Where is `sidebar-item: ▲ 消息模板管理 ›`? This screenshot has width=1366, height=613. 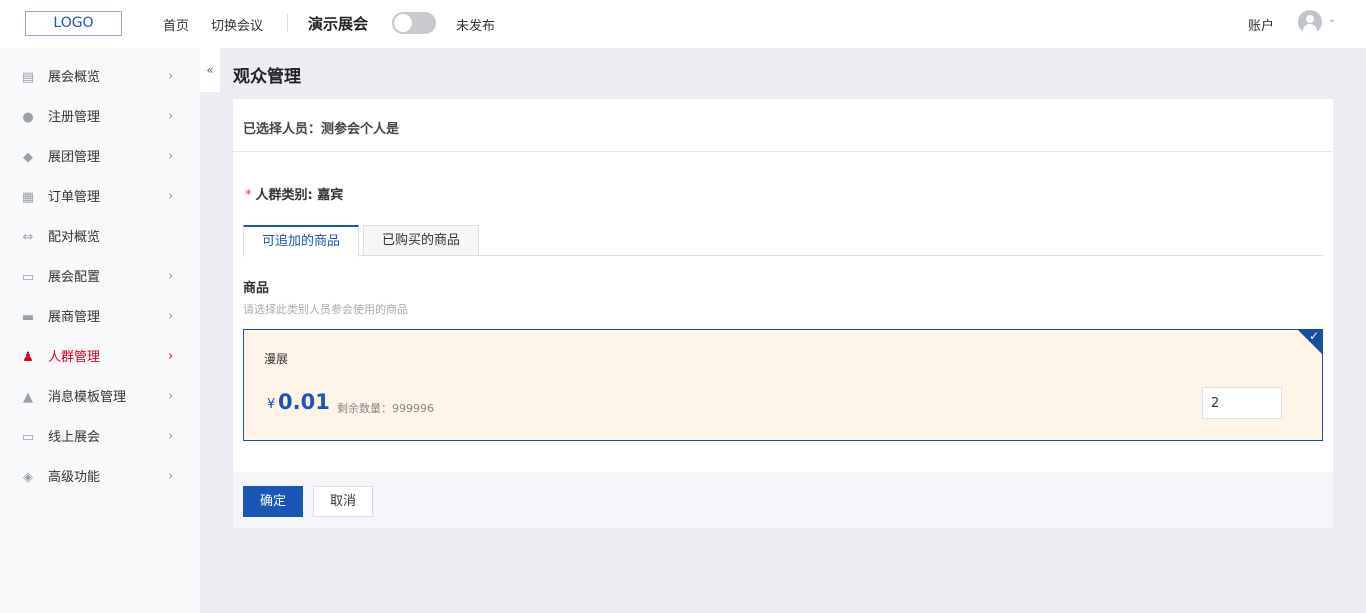 sidebar-item: ▲ 消息模板管理 › is located at coordinates (100, 398).